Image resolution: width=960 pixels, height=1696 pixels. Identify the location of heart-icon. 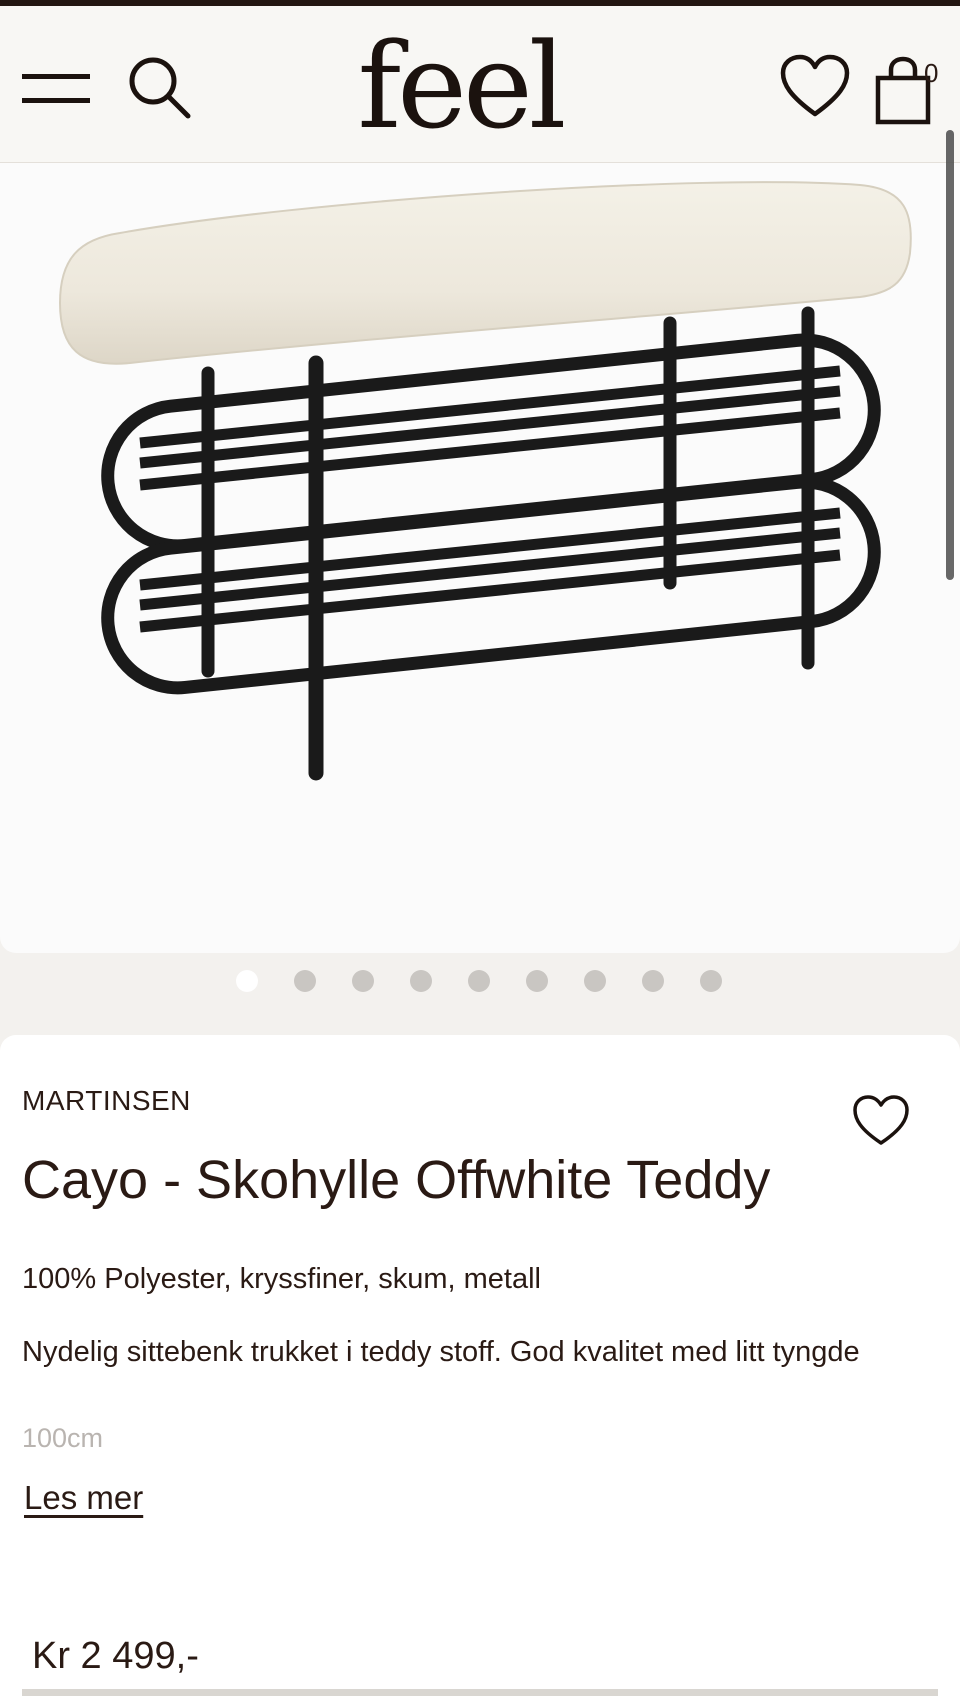
(815, 87).